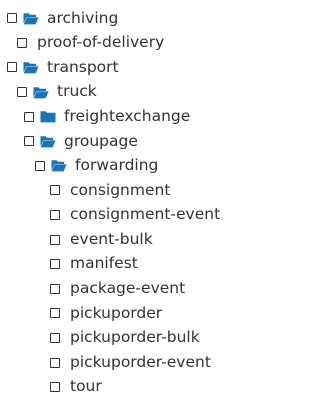 The height and width of the screenshot is (412, 320). Describe the element at coordinates (140, 361) in the screenshot. I see `tree-item-label: pickuporder-event` at that location.